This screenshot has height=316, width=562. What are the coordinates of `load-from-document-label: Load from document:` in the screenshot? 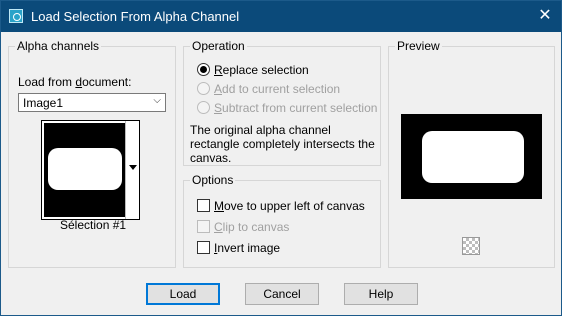 It's located at (75, 82).